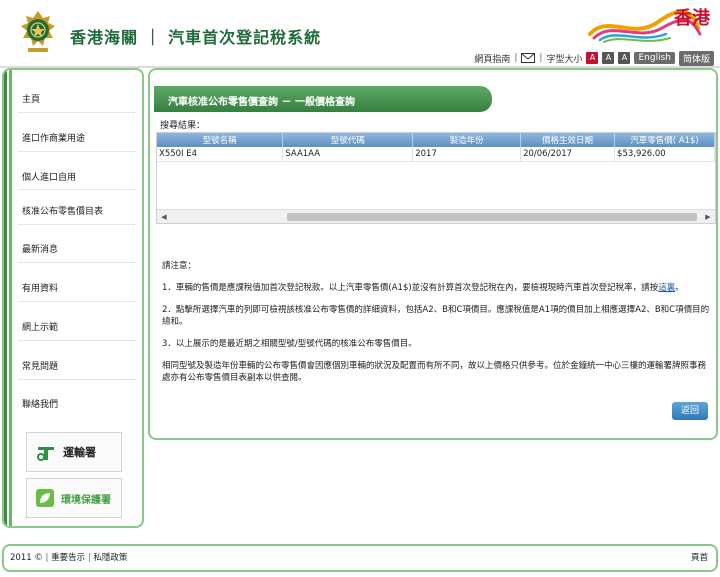  What do you see at coordinates (8, 298) in the screenshot?
I see `sidebar-stripe` at bounding box center [8, 298].